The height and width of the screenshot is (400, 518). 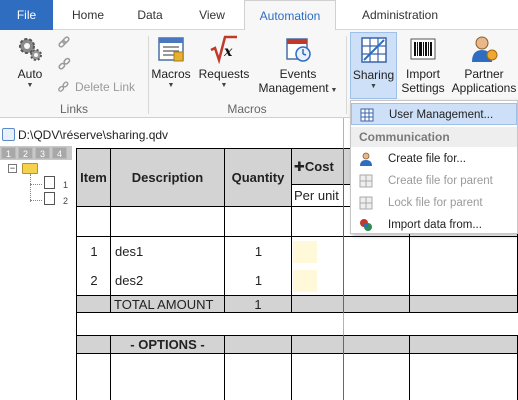 What do you see at coordinates (484, 74) in the screenshot?
I see `partner-label: Partner` at bounding box center [484, 74].